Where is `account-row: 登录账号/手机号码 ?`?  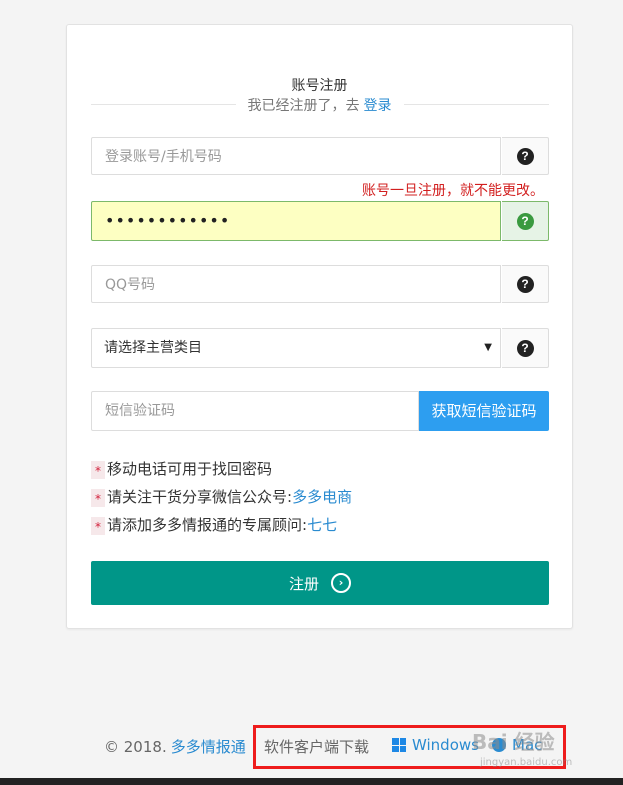 account-row: 登录账号/手机号码 ? is located at coordinates (320, 157).